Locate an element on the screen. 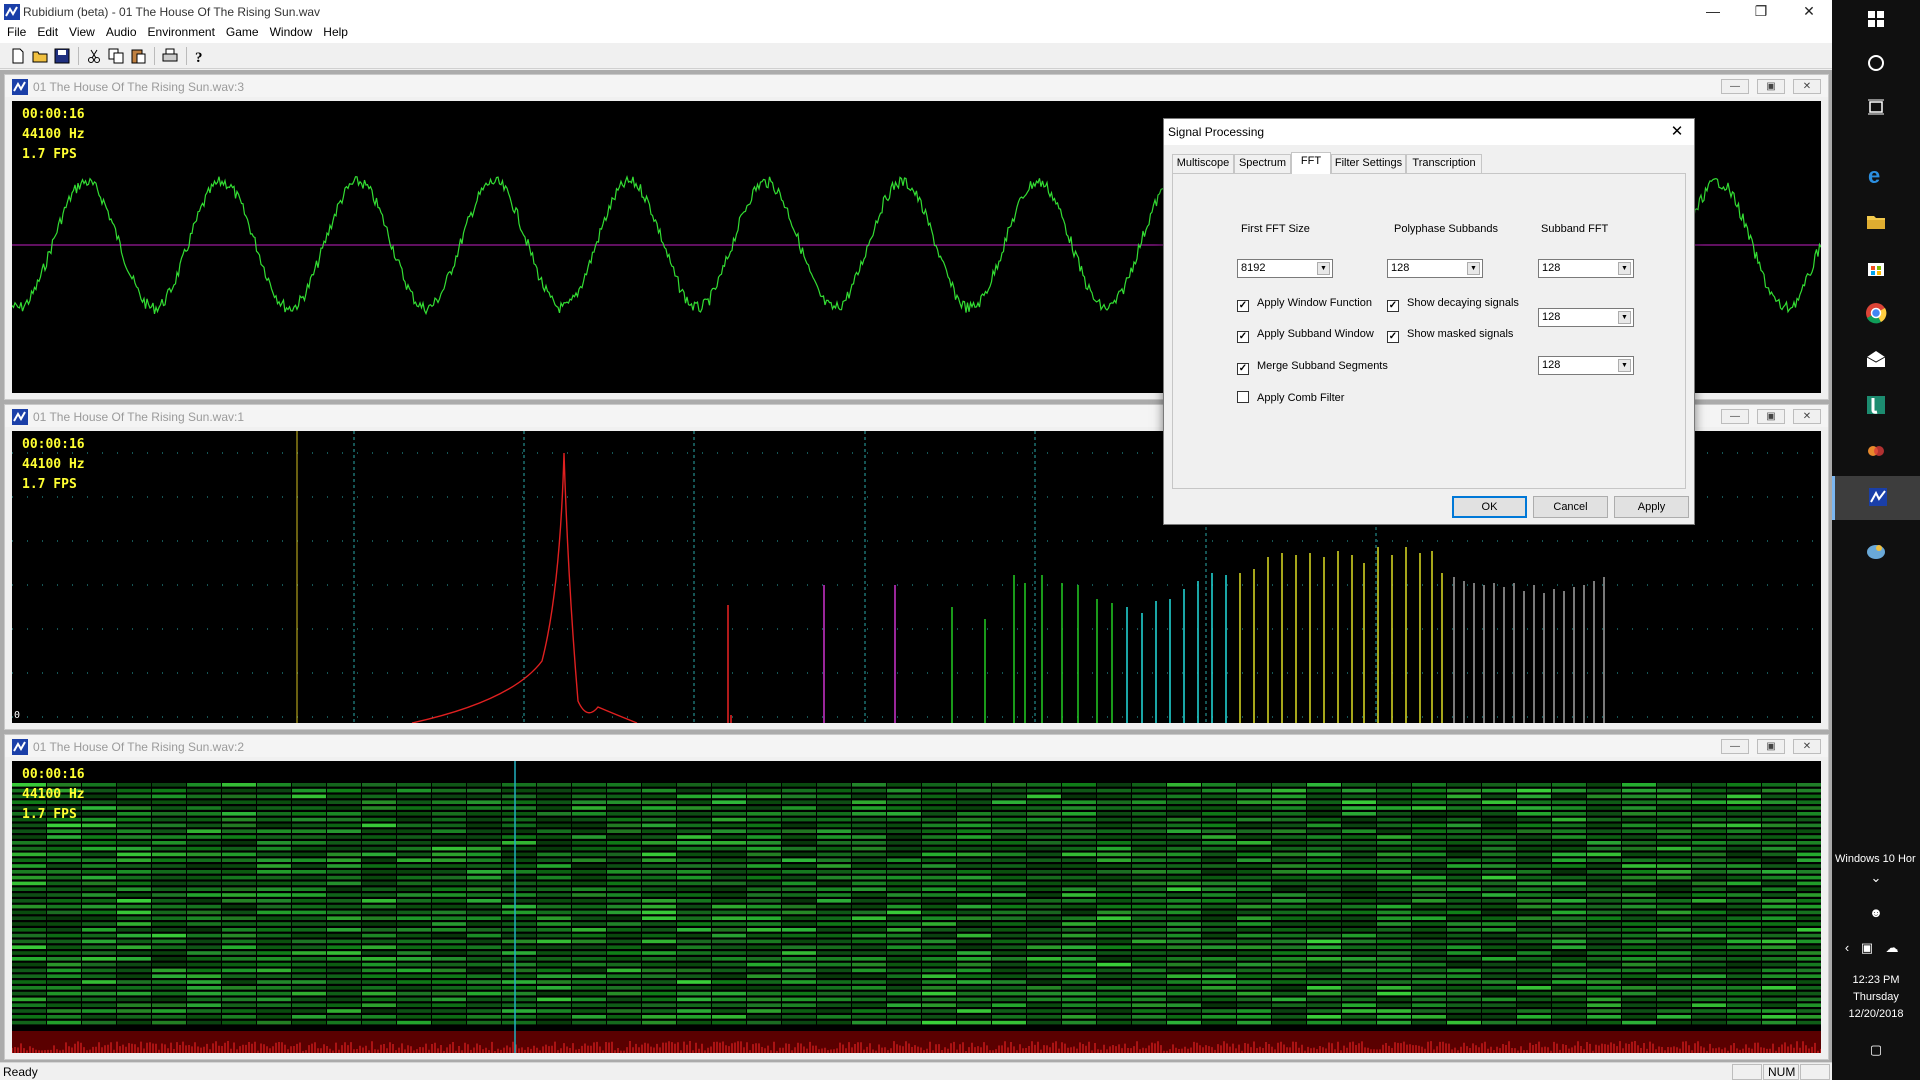 This screenshot has height=1080, width=1920. menu-audio: Audio is located at coordinates (121, 33).